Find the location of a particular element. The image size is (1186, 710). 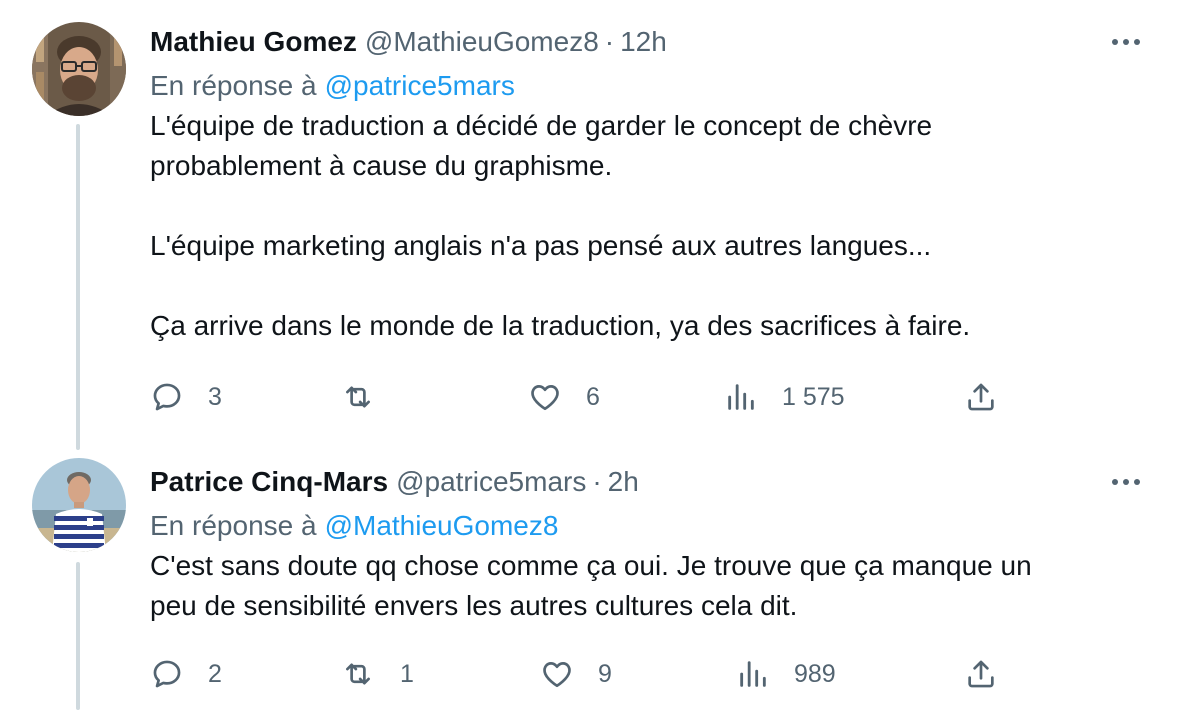

reply-to-mention: @MathieuGomez8 is located at coordinates (442, 526).